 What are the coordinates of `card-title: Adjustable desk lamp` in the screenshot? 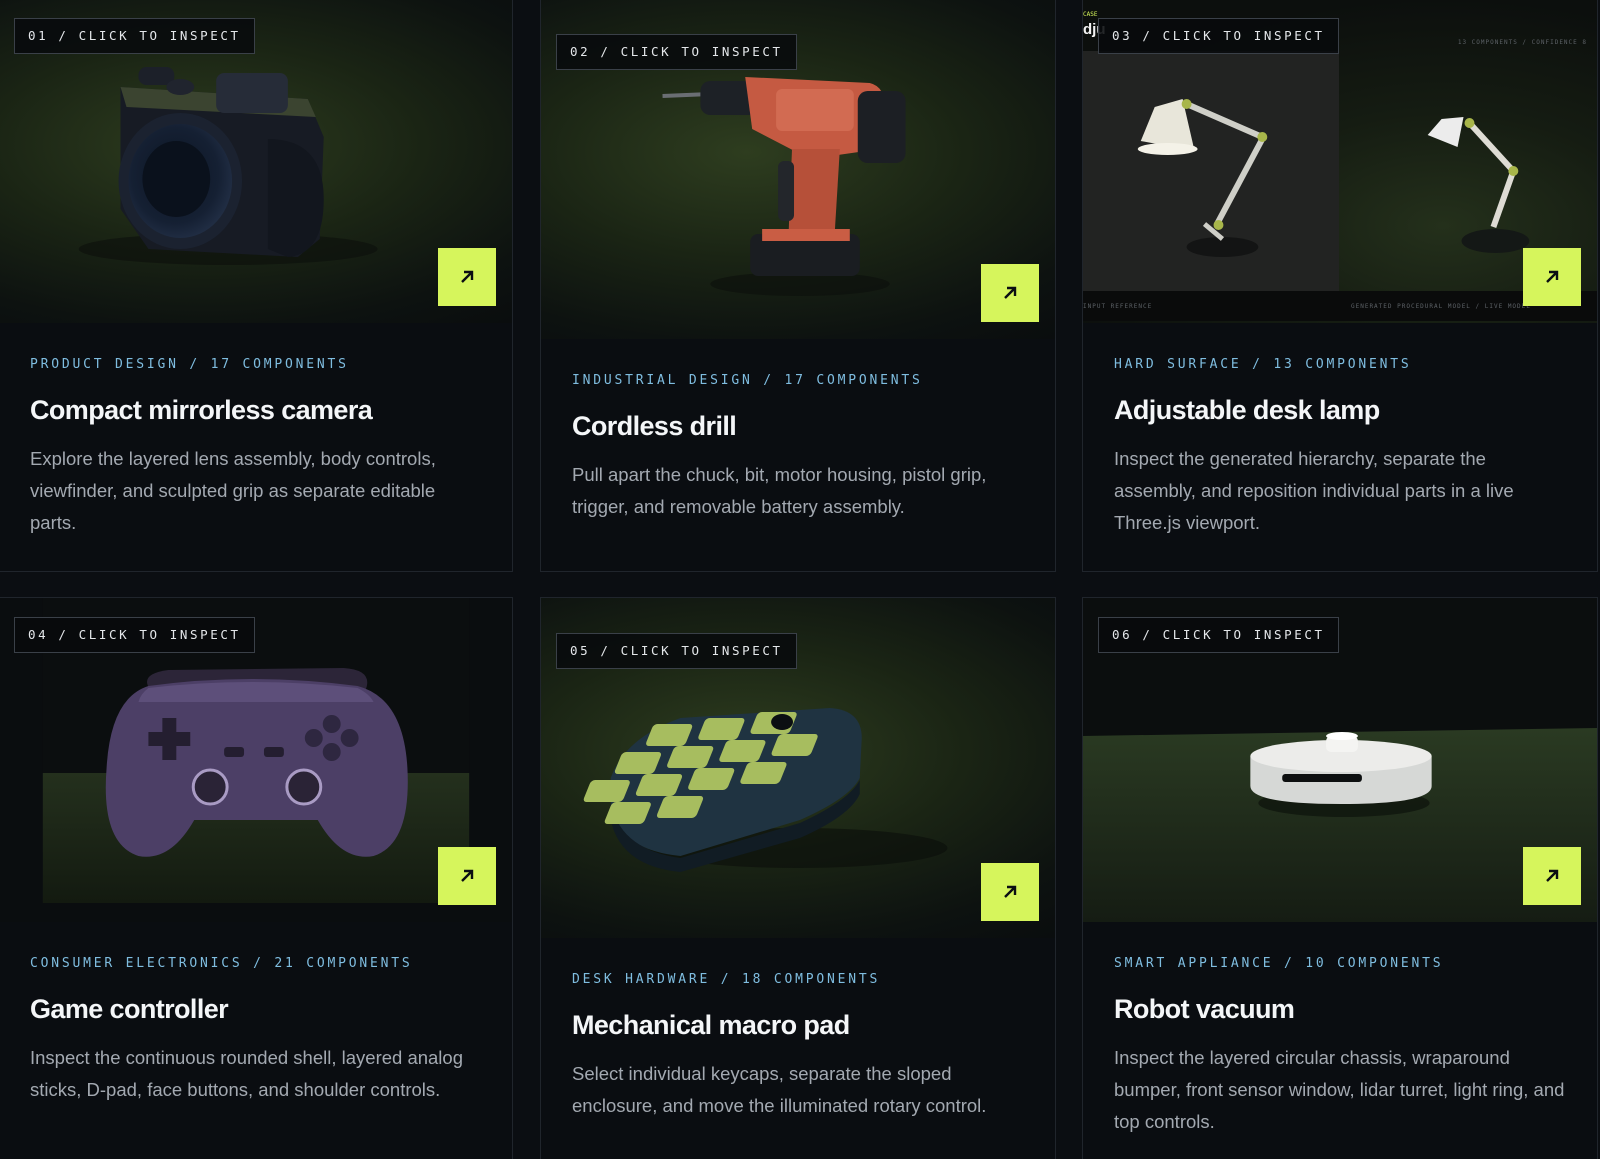 It's located at (1247, 410).